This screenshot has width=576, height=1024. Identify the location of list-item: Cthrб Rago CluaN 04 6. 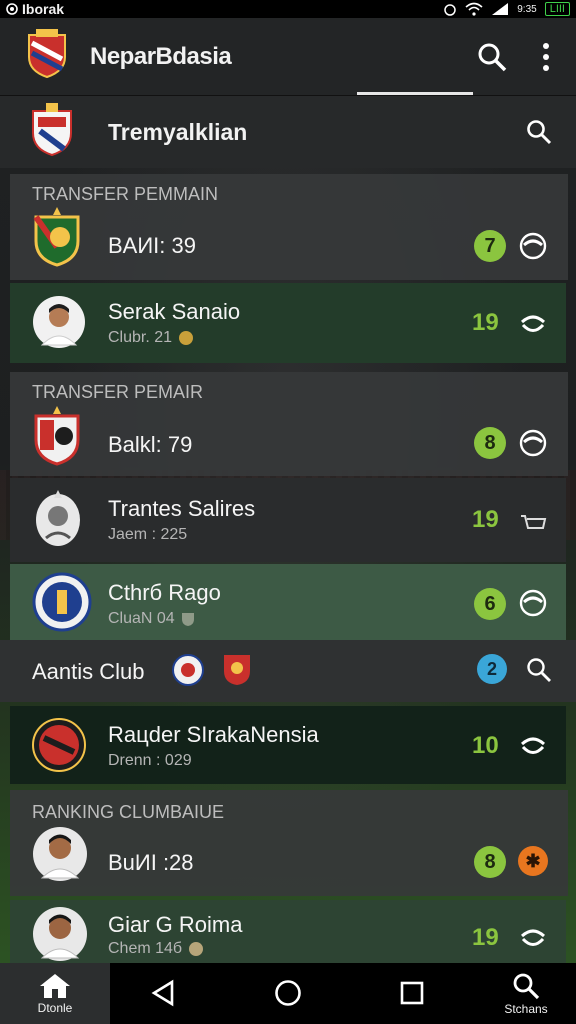
(288, 602).